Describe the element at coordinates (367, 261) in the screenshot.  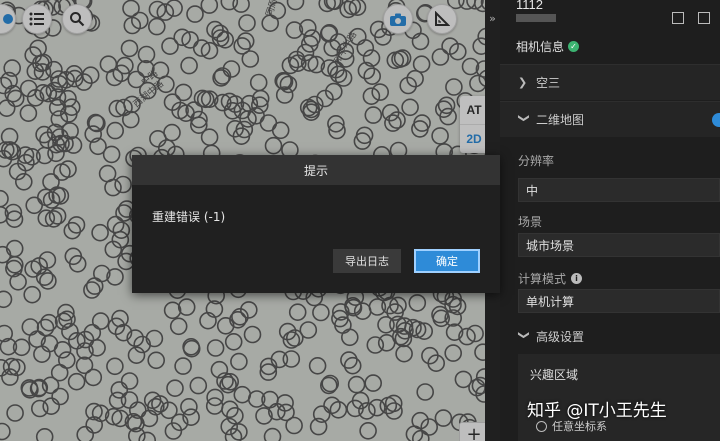
I see `export-log-button: 导出日志` at that location.